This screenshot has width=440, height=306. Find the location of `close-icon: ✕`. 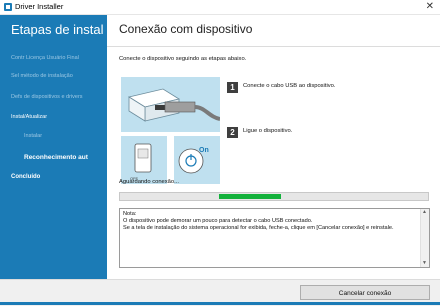

close-icon: ✕ is located at coordinates (430, 6).